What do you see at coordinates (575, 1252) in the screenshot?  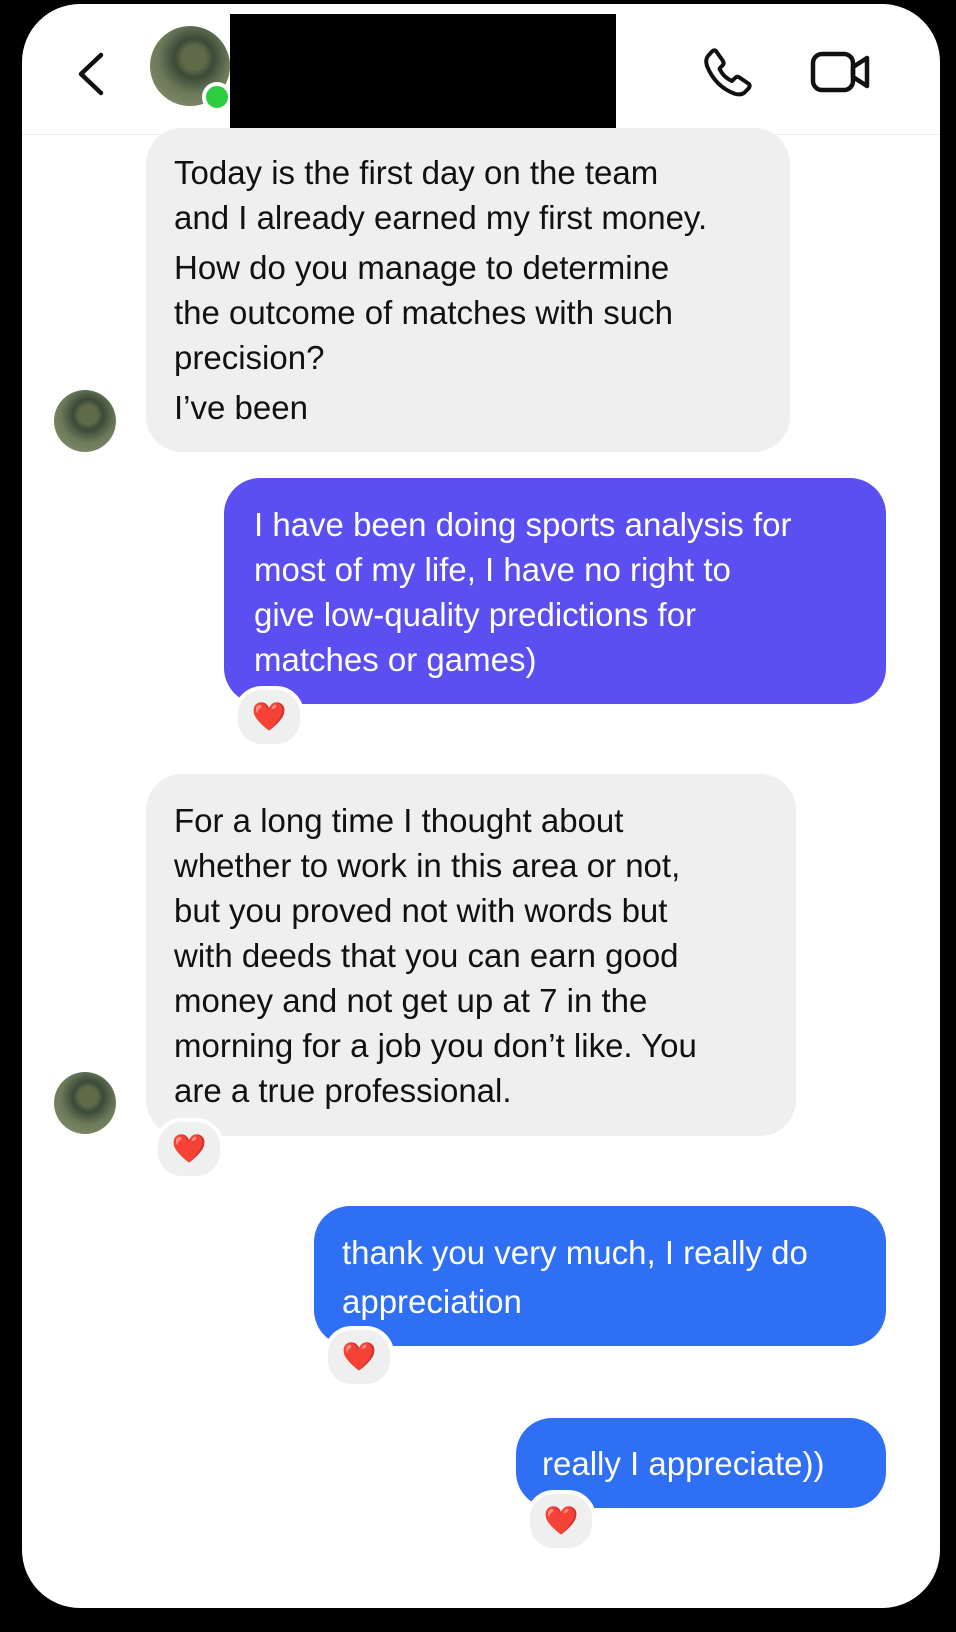 I see `message-line: thank you very much, I really do` at bounding box center [575, 1252].